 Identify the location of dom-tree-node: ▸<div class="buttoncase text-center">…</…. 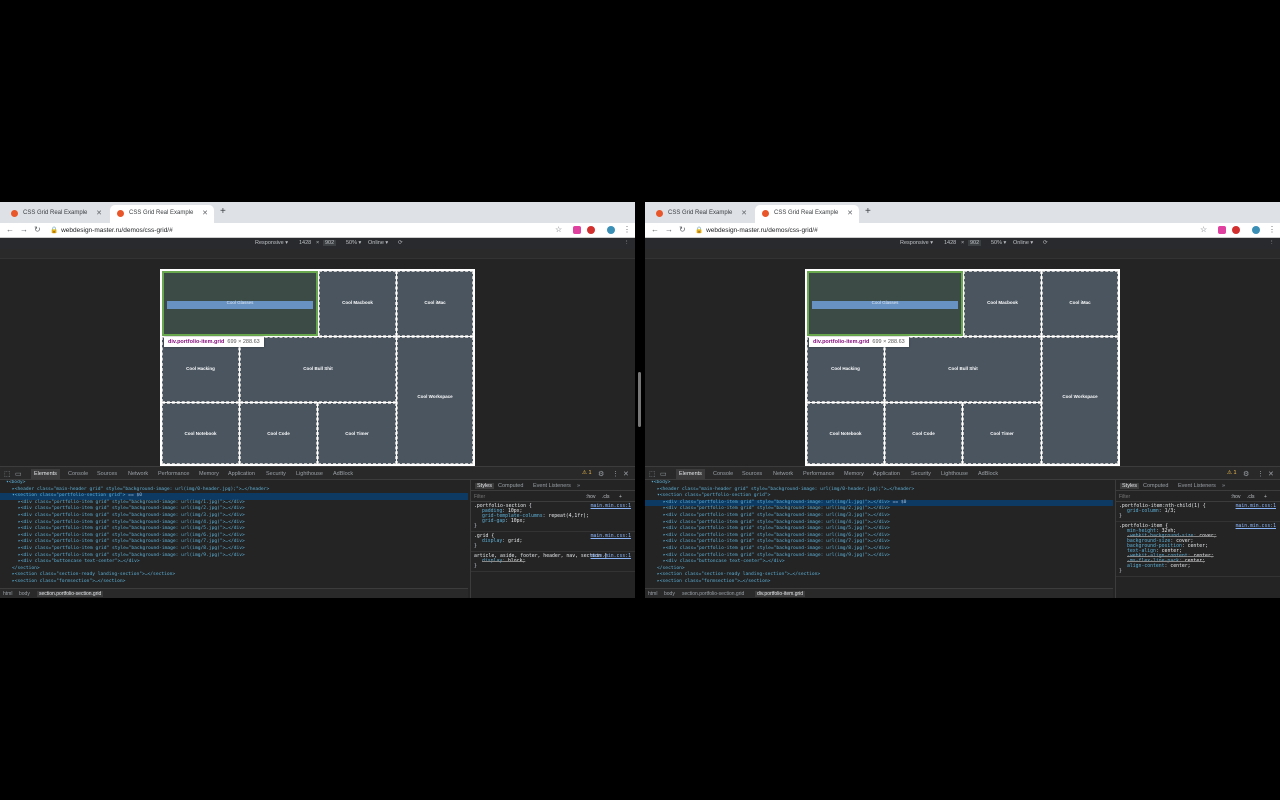
(234, 562).